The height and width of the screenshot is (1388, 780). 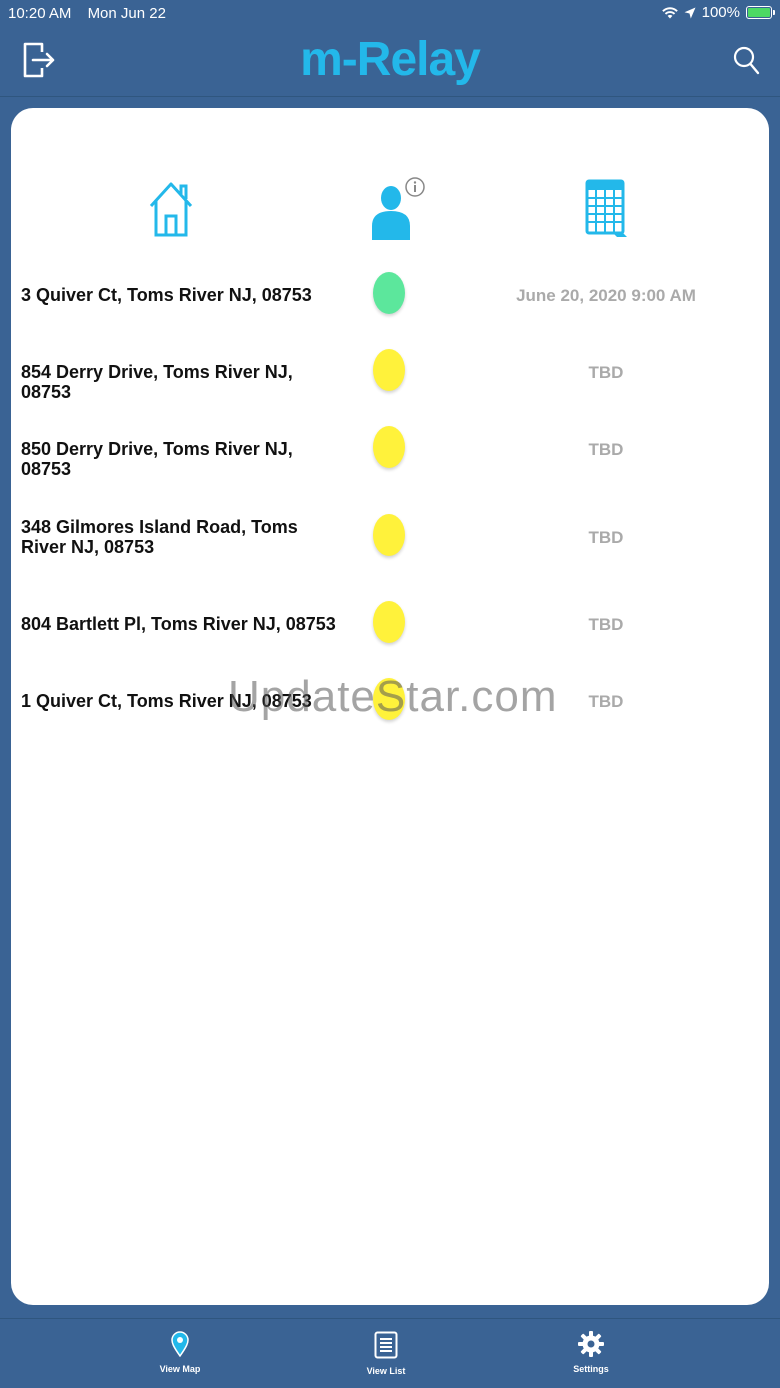 What do you see at coordinates (591, 1369) in the screenshot?
I see `tab-settings-label: Settings` at bounding box center [591, 1369].